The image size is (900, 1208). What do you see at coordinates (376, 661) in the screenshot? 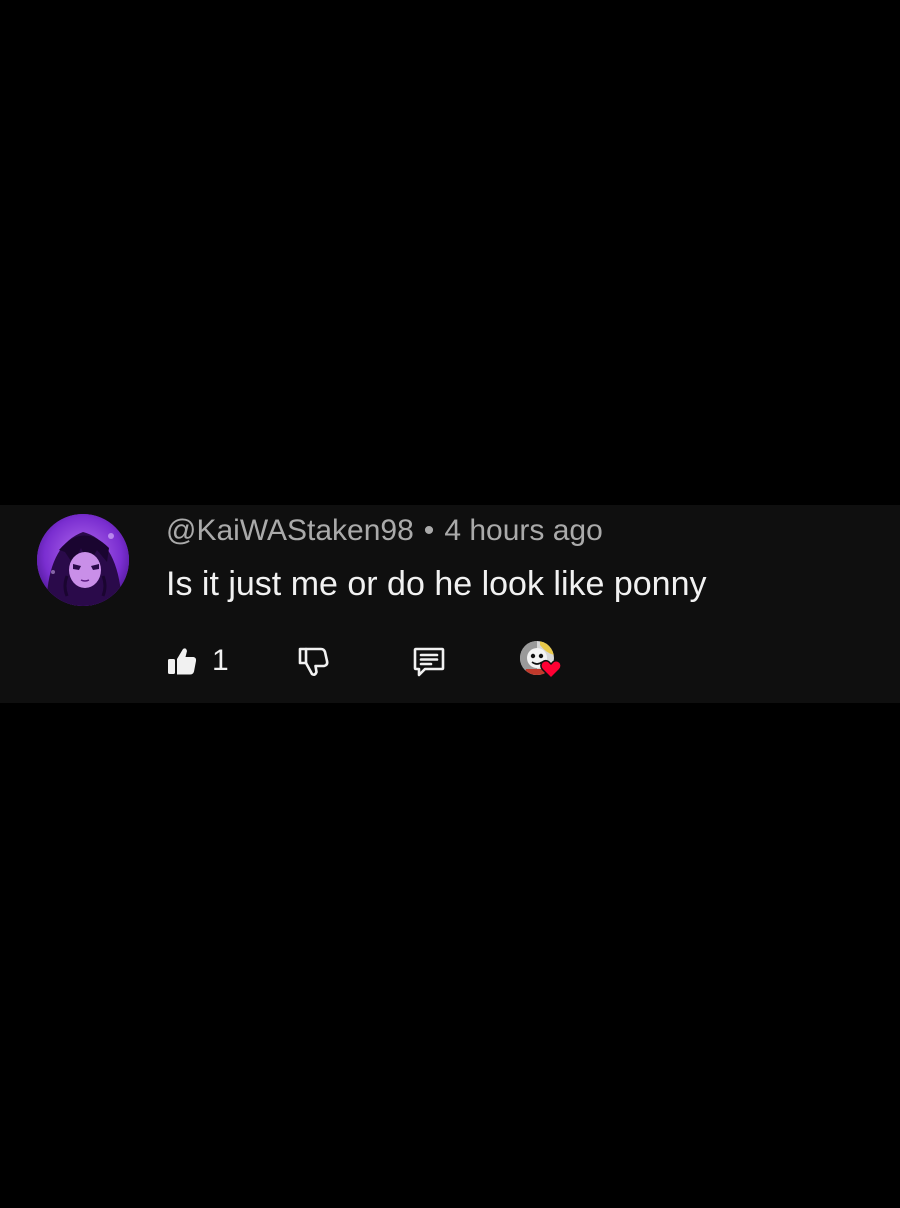
I see `comment-actions: 1` at bounding box center [376, 661].